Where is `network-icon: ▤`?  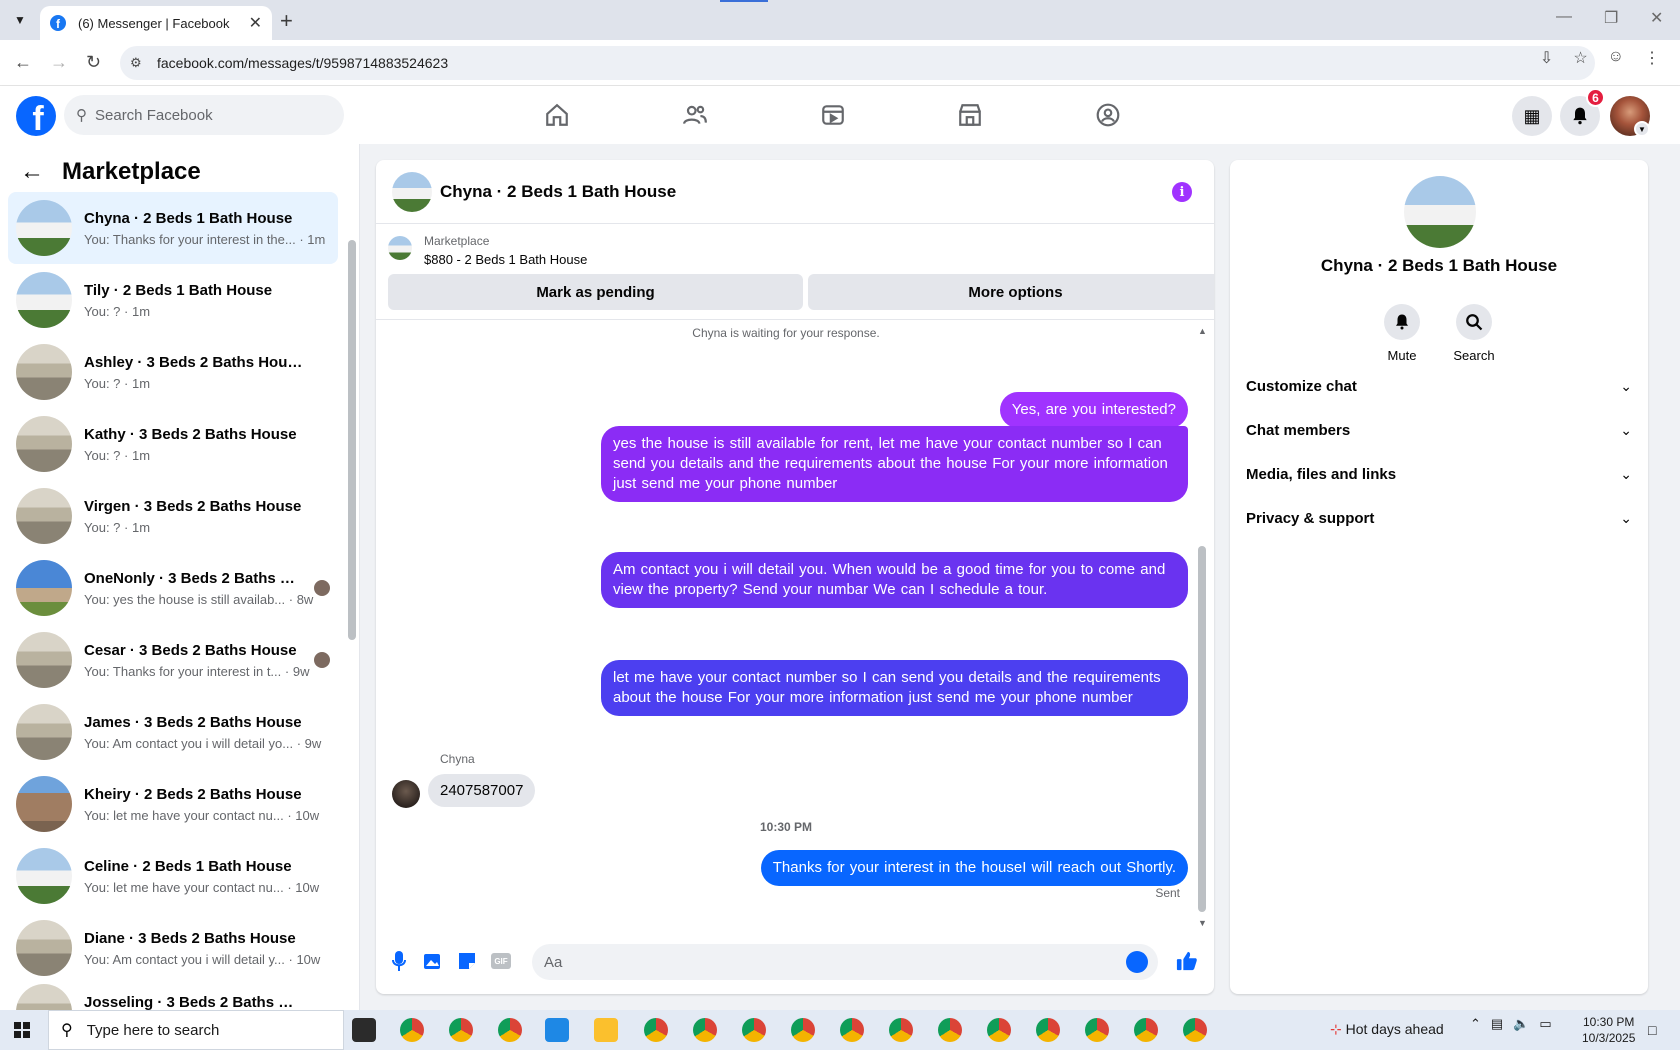 network-icon: ▤ is located at coordinates (1497, 1024).